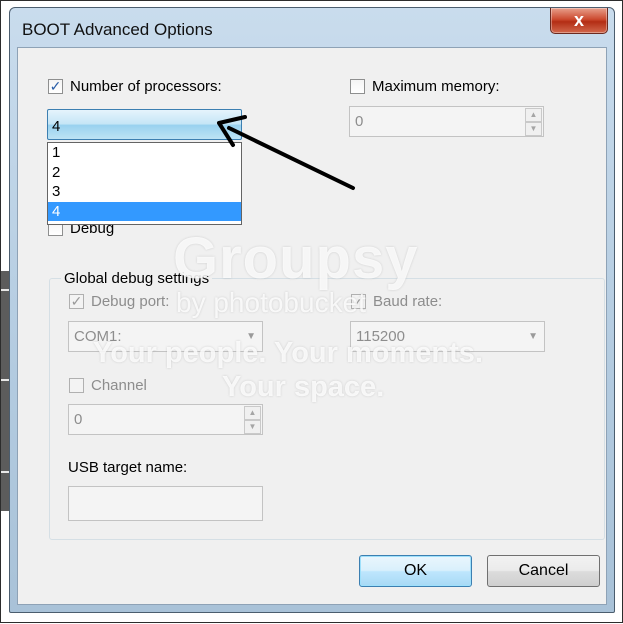 Image resolution: width=623 pixels, height=624 pixels. I want to click on cancel-button: Cancel, so click(543, 571).